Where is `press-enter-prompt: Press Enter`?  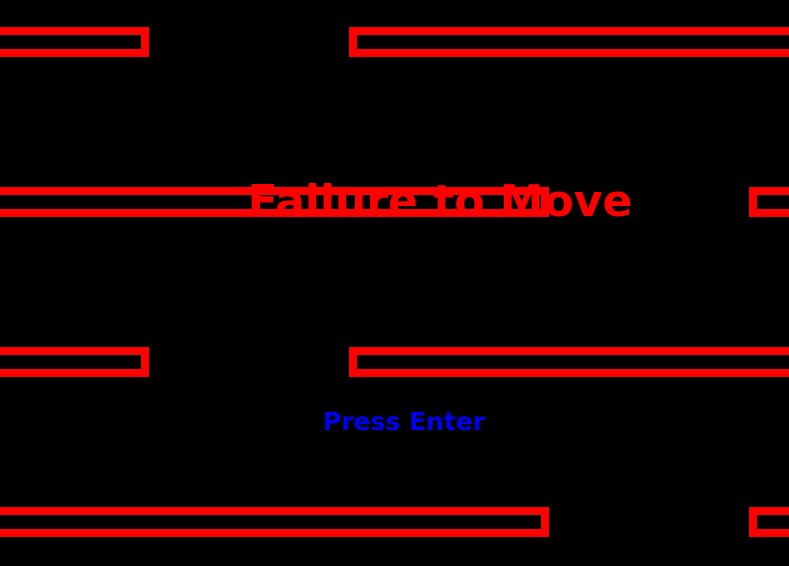
press-enter-prompt: Press Enter is located at coordinates (394, 421).